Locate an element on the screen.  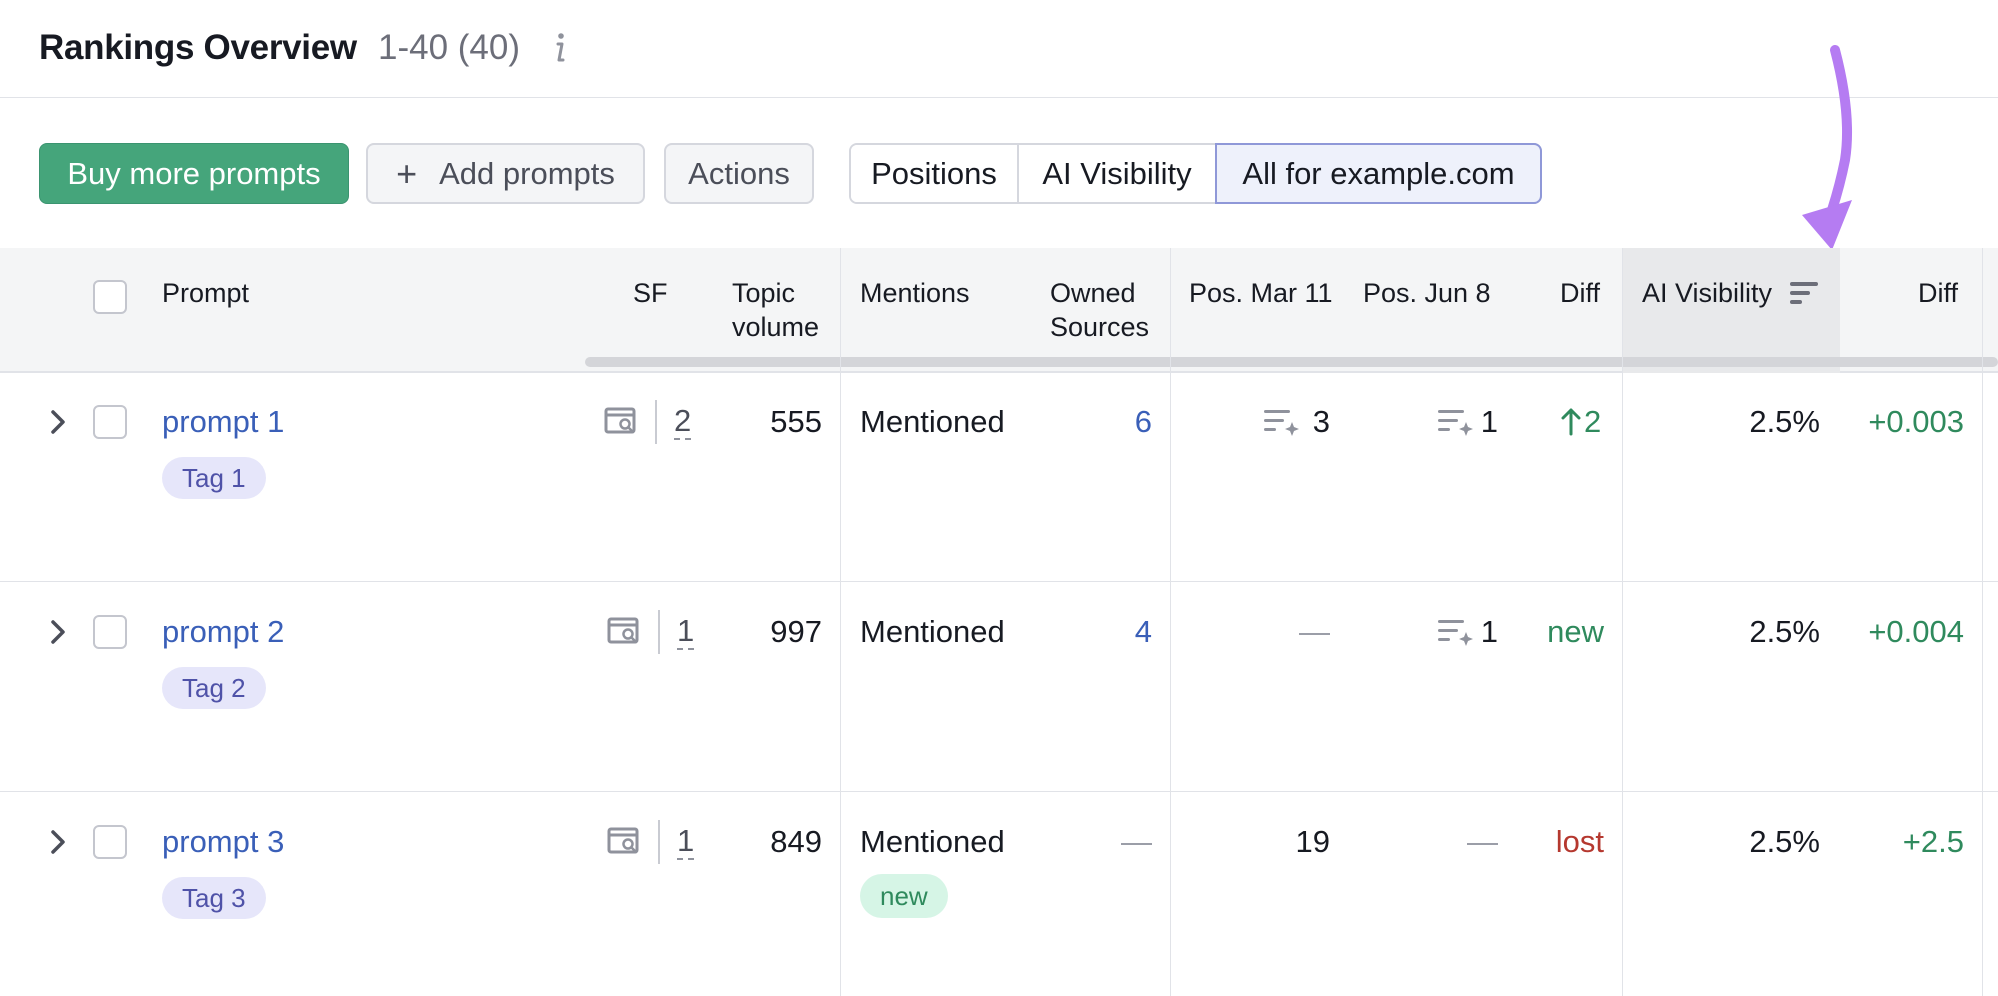
topic-volume: 555 is located at coordinates (796, 421).